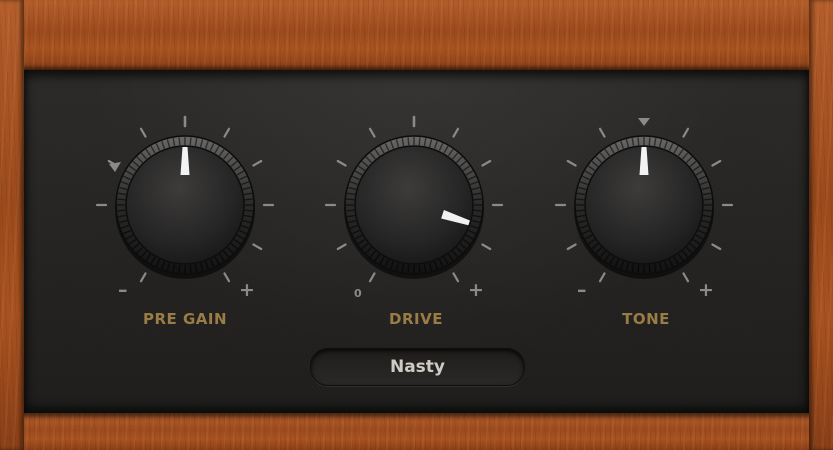  Describe the element at coordinates (123, 290) in the screenshot. I see `pre-gain-min-sign: –` at that location.